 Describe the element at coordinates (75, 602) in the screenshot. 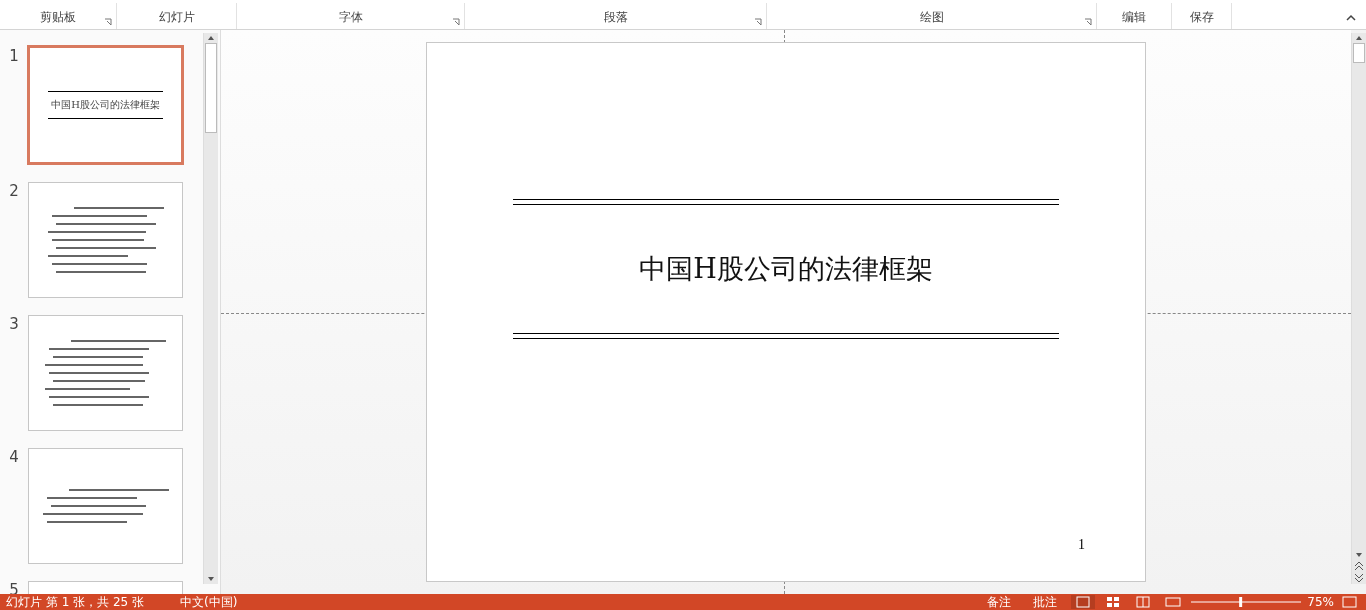

I see `slide-count: 幻灯片 第 1 张，共 25 张` at that location.